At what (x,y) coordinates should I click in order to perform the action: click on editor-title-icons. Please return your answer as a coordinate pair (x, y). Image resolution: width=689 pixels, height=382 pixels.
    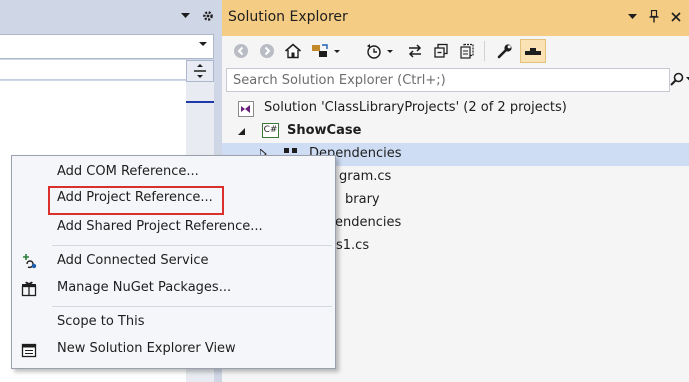
    Looking at the image, I should click on (197, 16).